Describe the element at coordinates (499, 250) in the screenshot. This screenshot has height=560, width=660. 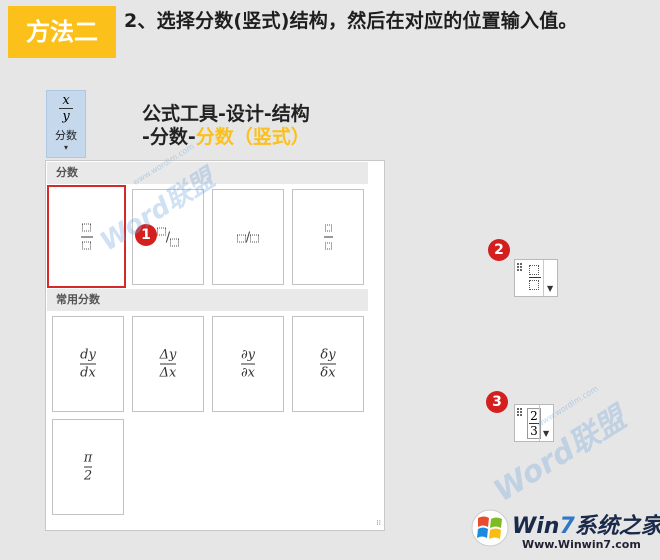
I see `step-badge-2: 2` at that location.